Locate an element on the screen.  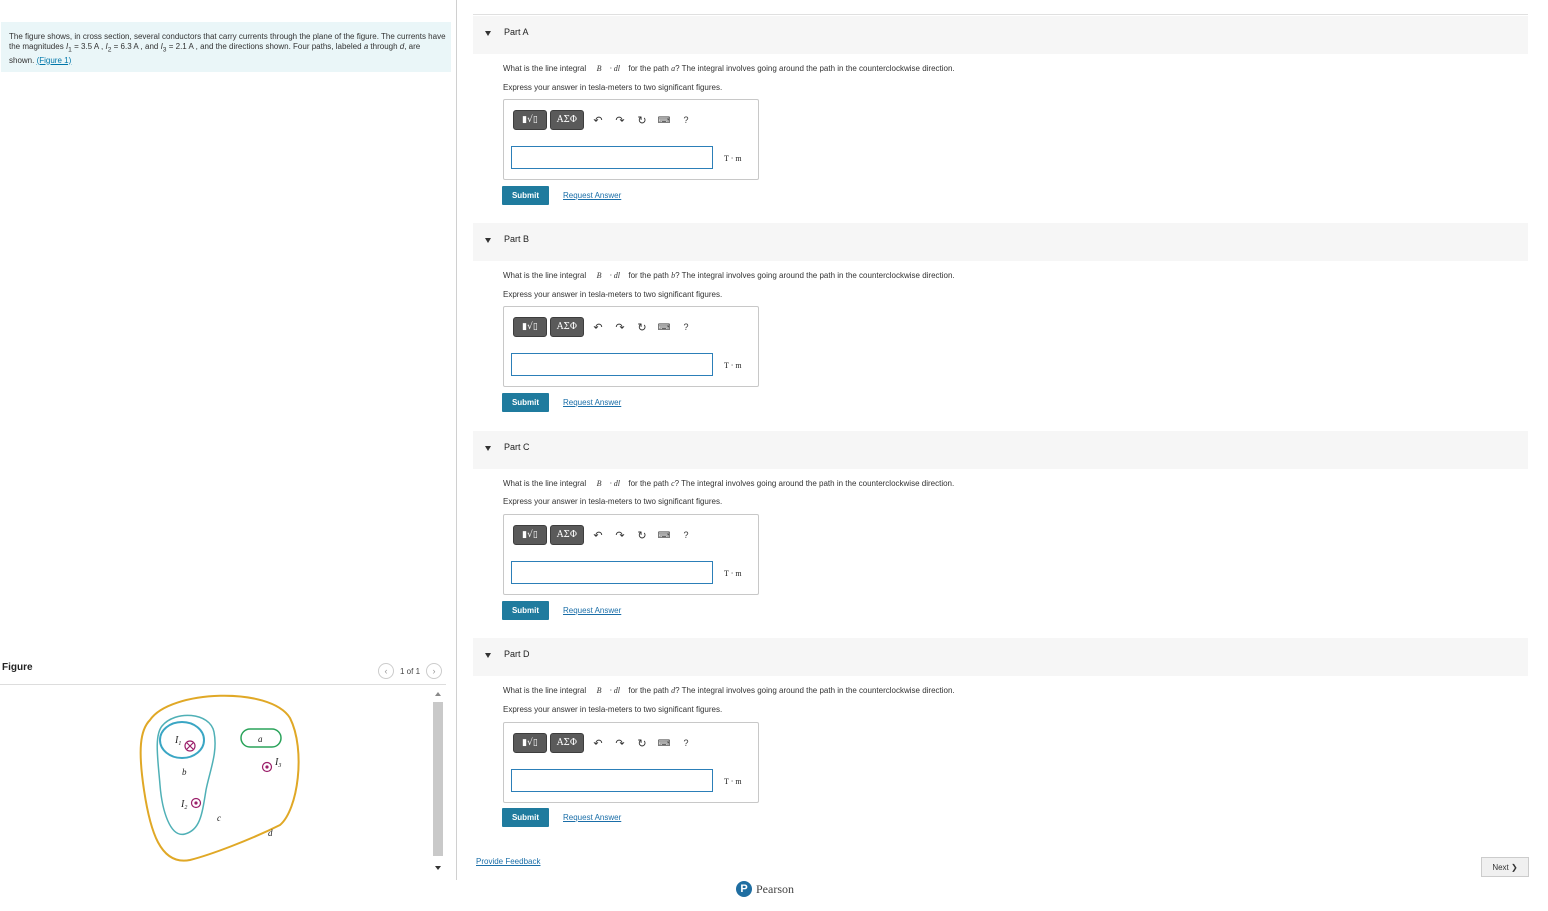
part-d-request-answer-link: Request Answer is located at coordinates (592, 817).